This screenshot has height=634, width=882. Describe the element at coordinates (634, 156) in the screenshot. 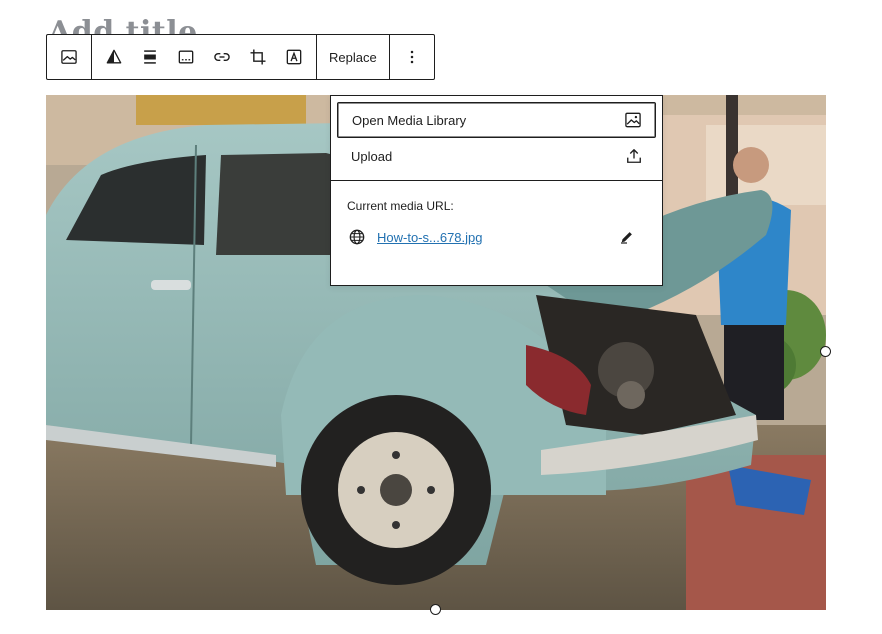

I see `upload-icon` at that location.